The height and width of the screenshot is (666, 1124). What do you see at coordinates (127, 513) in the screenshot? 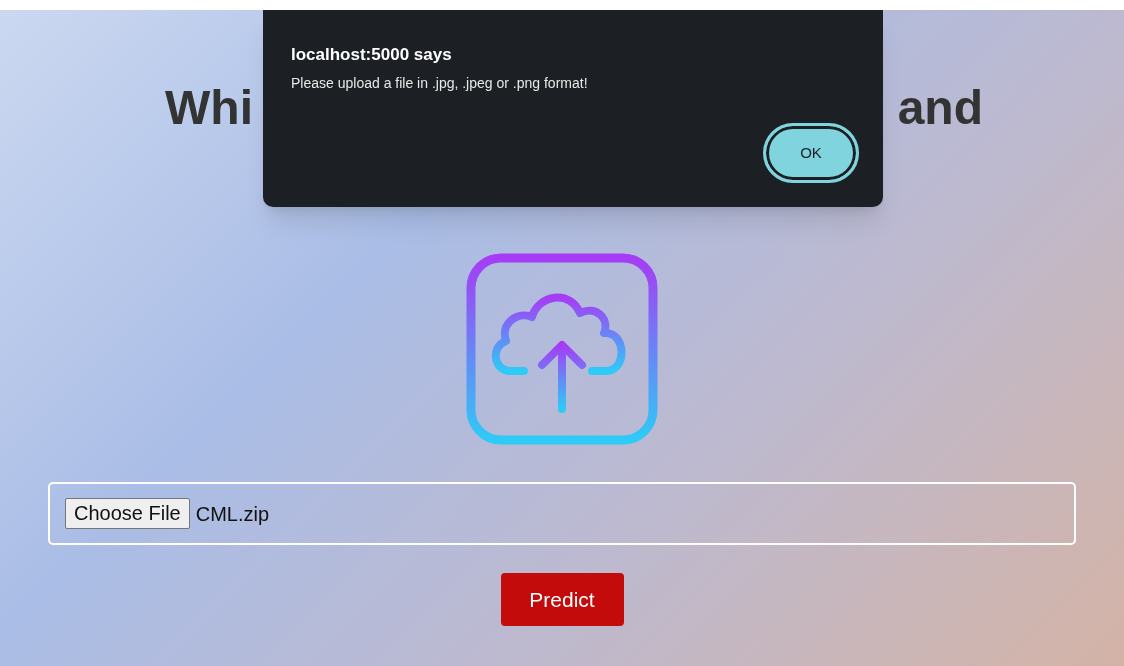
I see `choose-file-button: Choose File` at bounding box center [127, 513].